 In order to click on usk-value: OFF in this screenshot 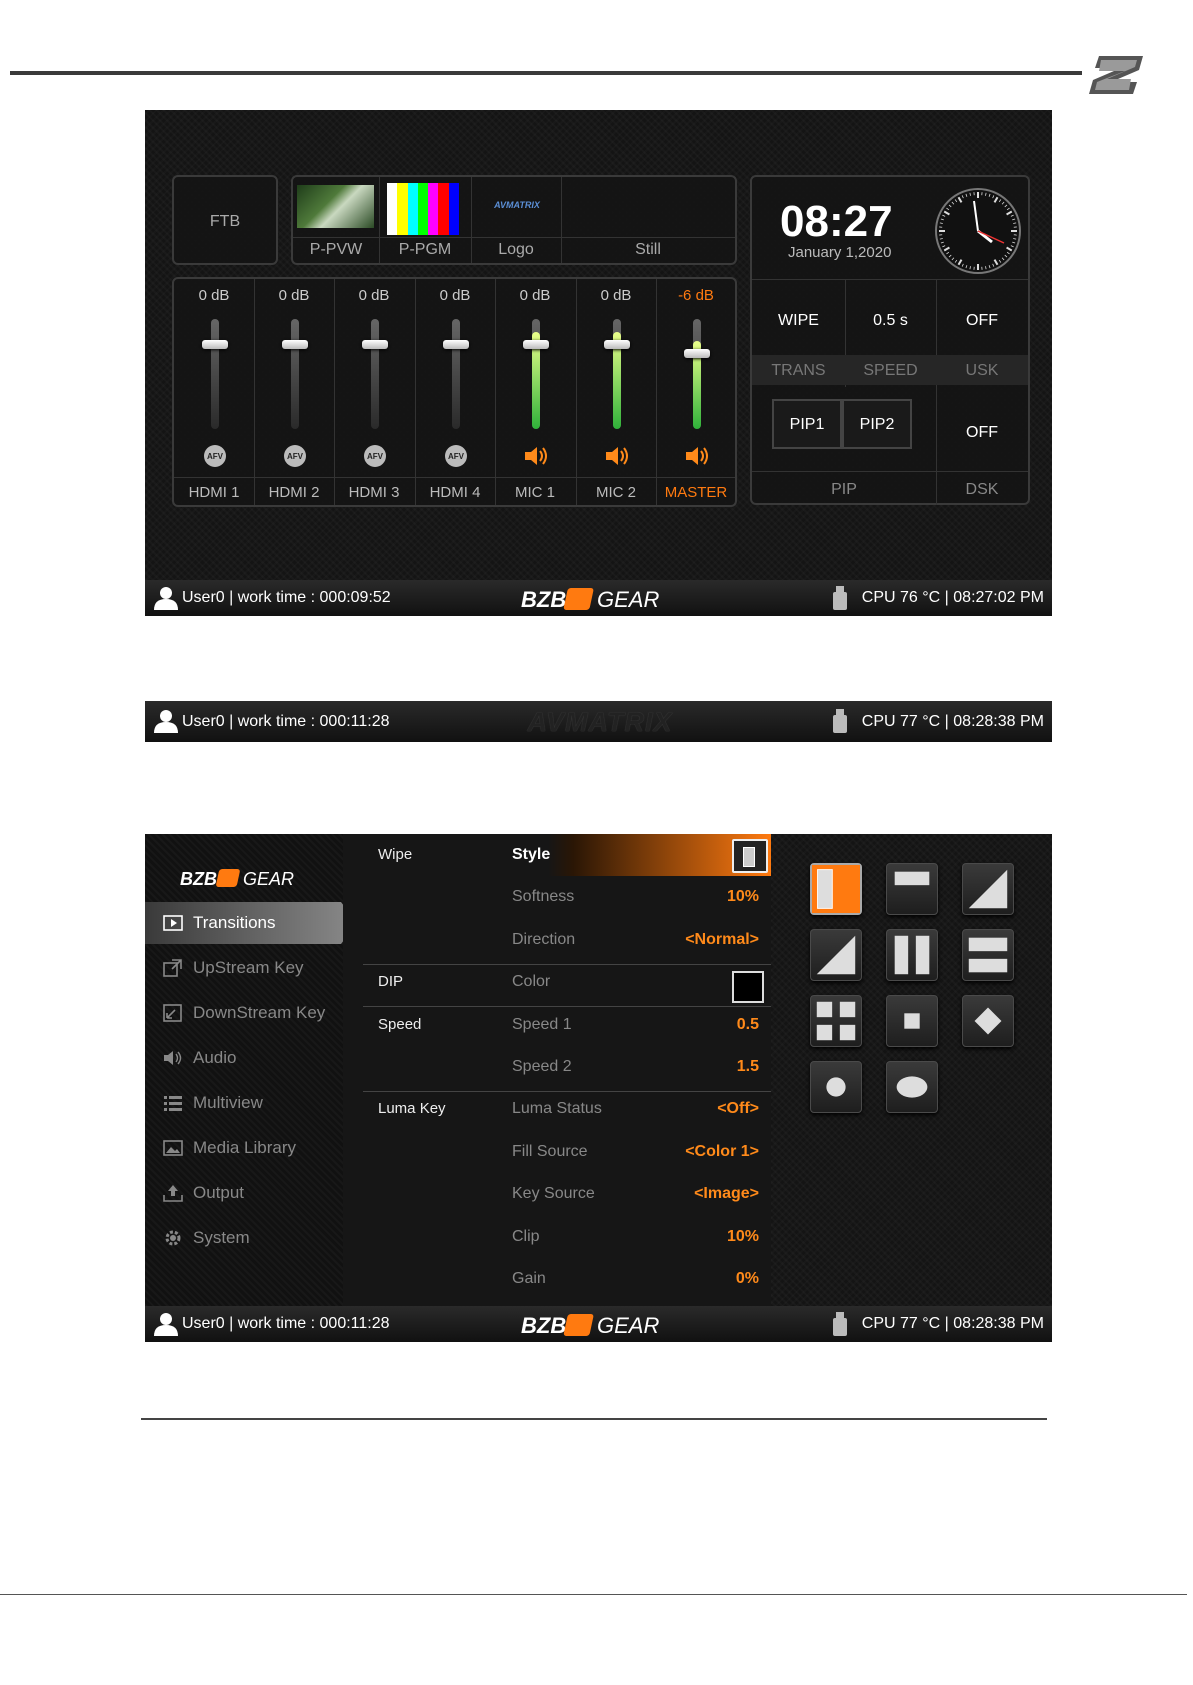, I will do `click(982, 321)`.